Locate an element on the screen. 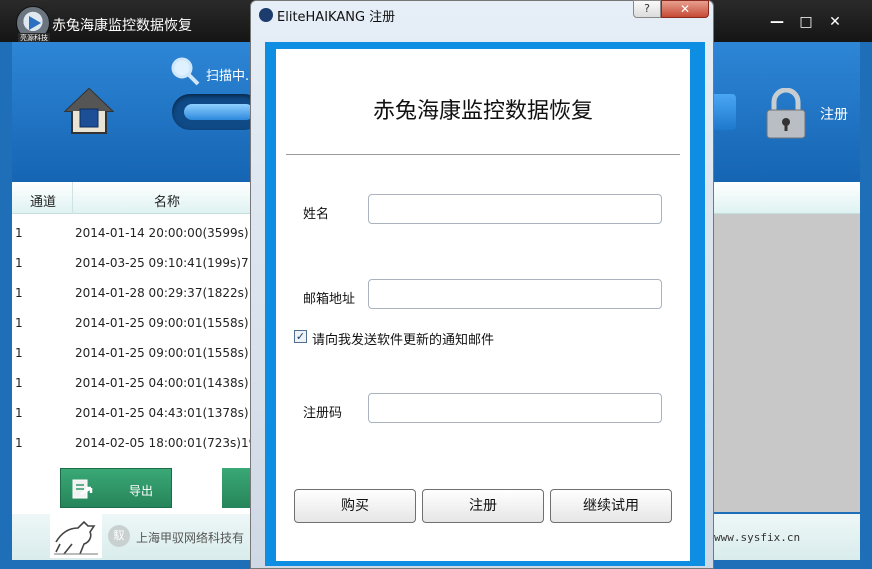 The height and width of the screenshot is (569, 872). column-header-channel: 通道 is located at coordinates (43, 200).